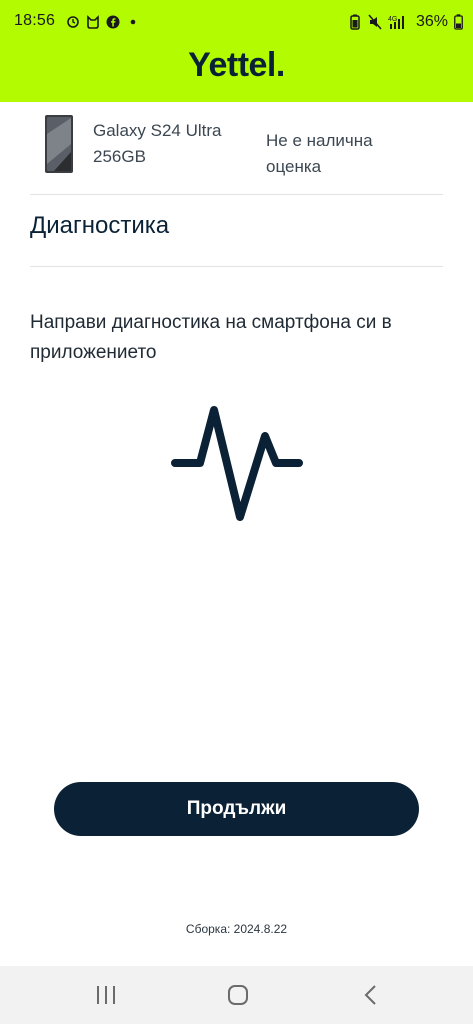  Describe the element at coordinates (236, 809) in the screenshot. I see `continue-button: Продължи` at that location.